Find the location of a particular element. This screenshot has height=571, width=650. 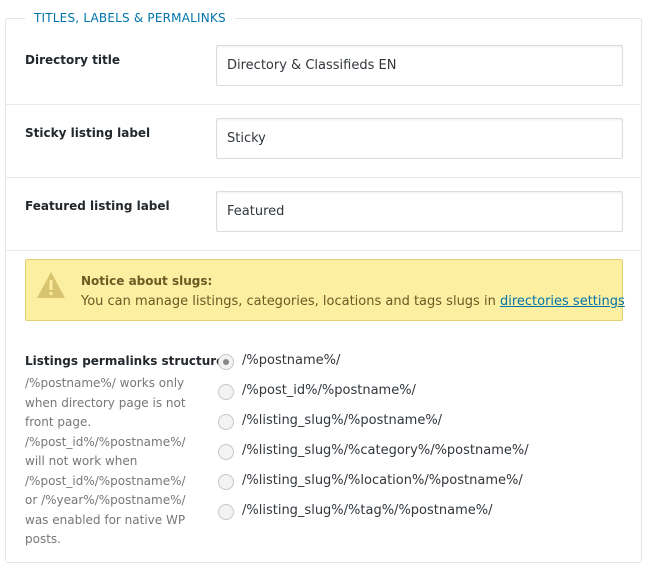

radio-option-listing-slug-tag-postname is located at coordinates (226, 512).